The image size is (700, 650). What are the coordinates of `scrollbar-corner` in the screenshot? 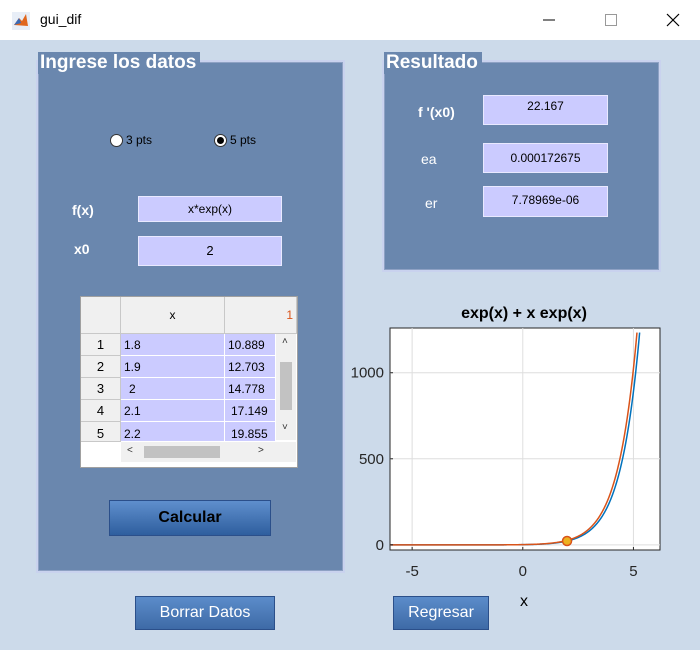 It's located at (286, 452).